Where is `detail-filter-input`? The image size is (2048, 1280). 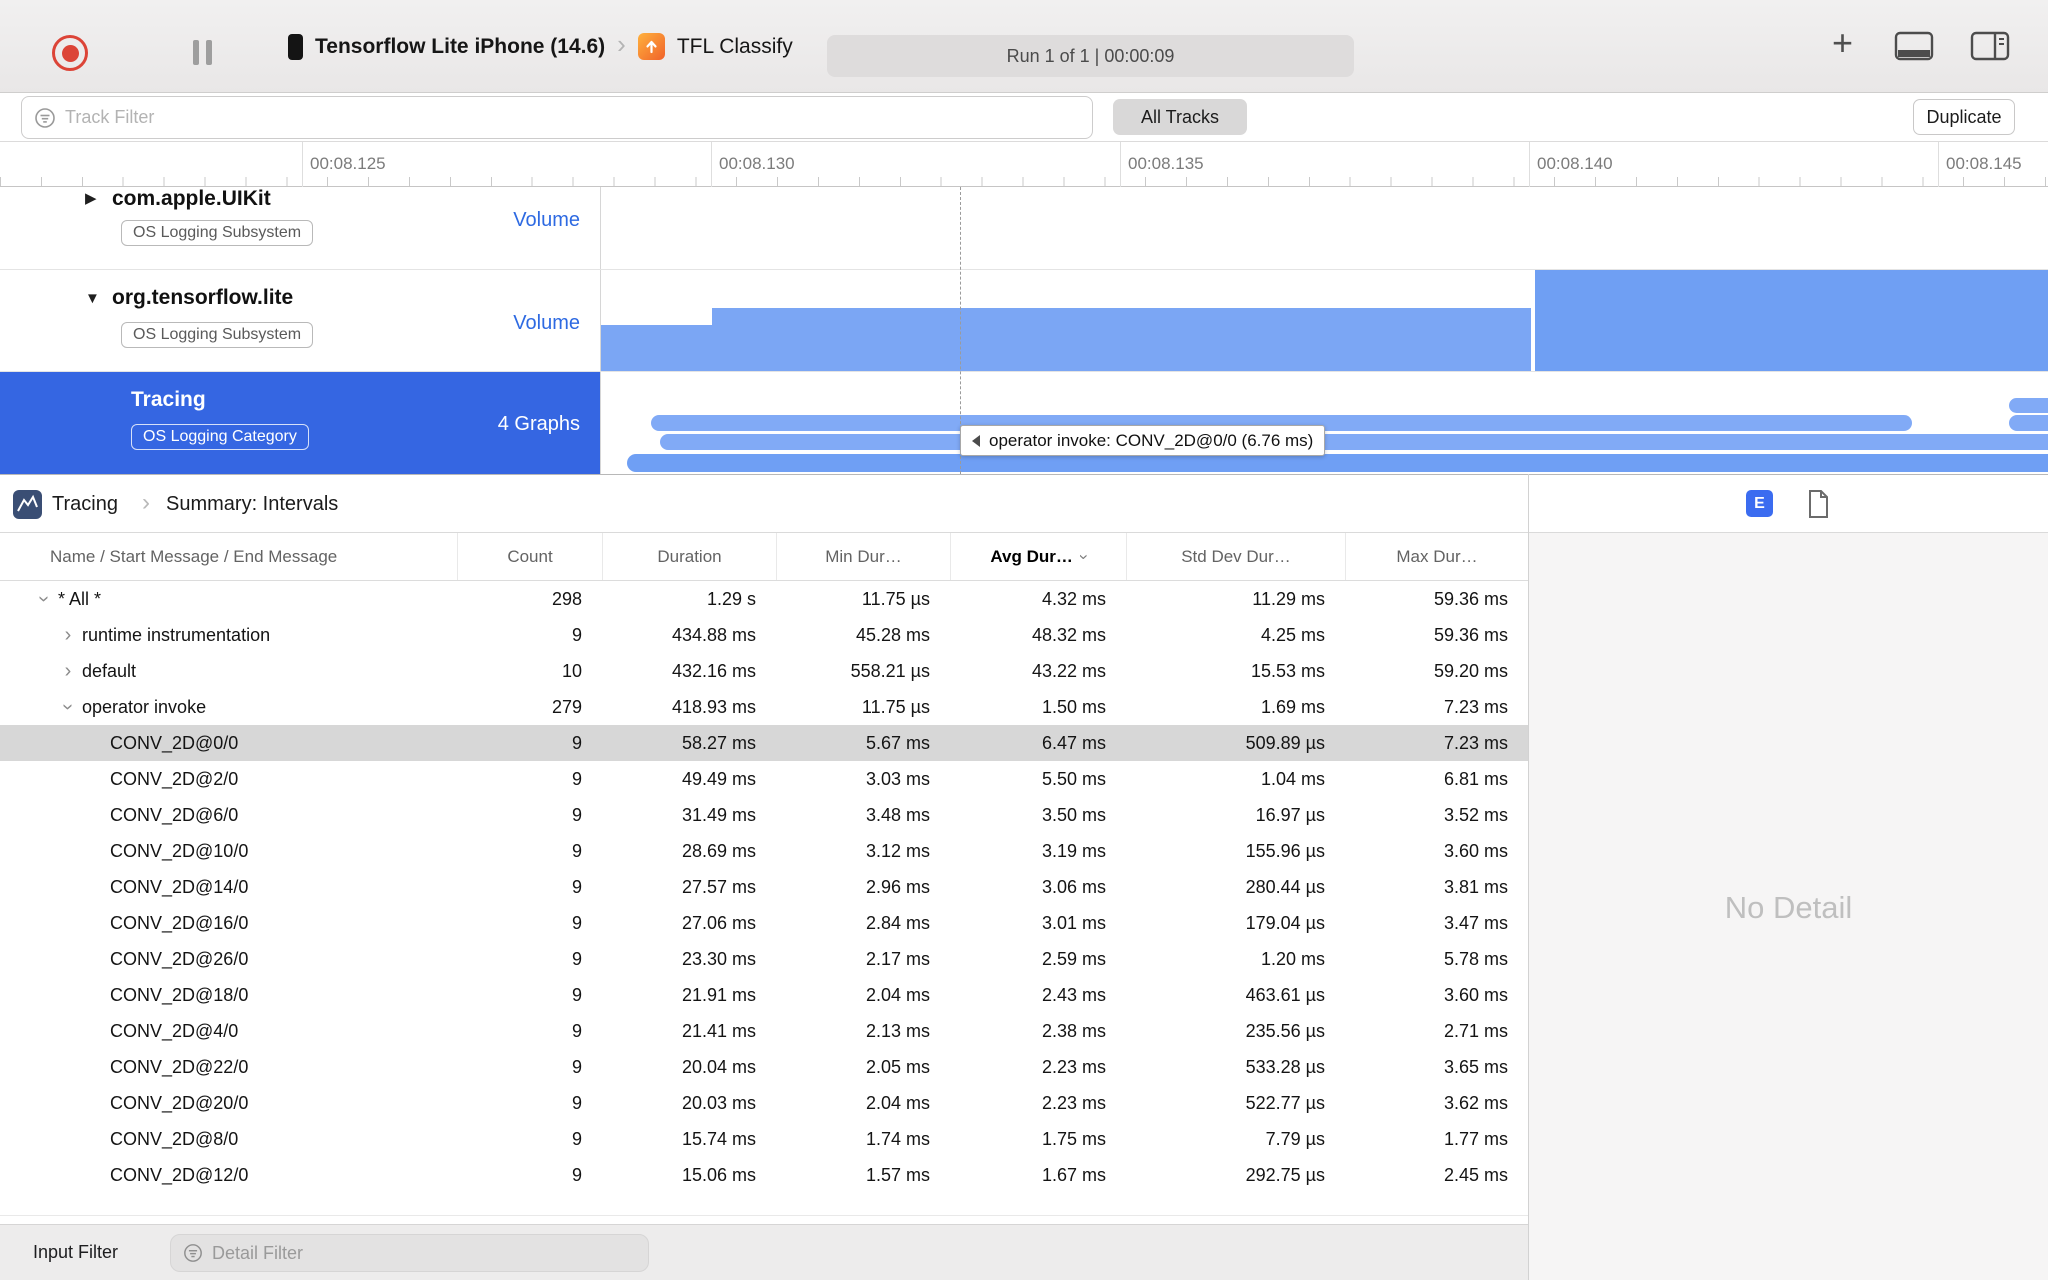
detail-filter-input is located at coordinates (424, 1253).